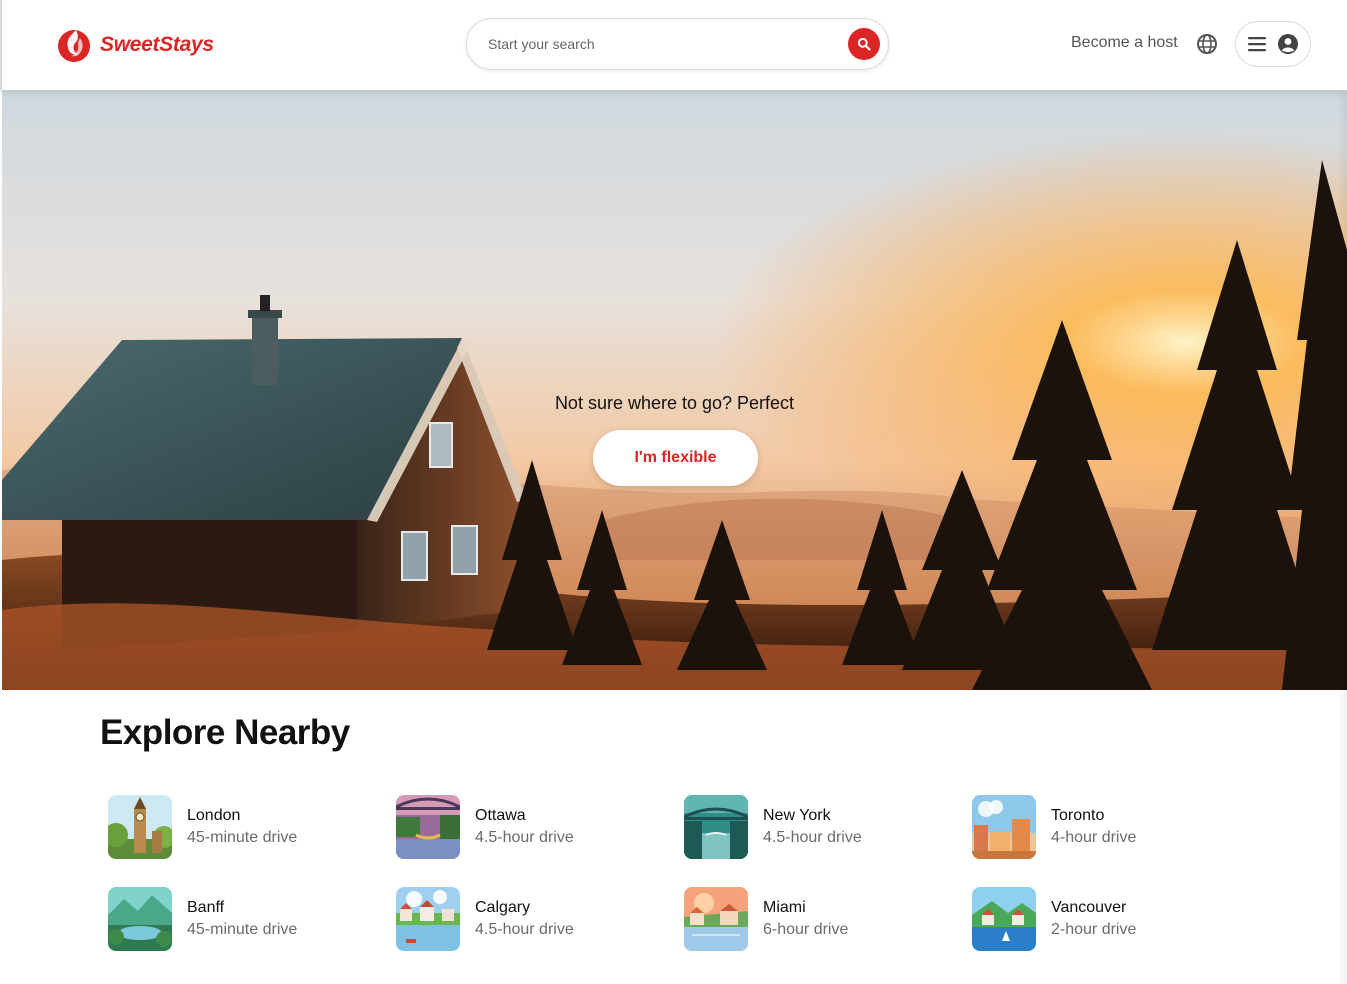 The height and width of the screenshot is (984, 1347). Describe the element at coordinates (716, 919) in the screenshot. I see `miami-thumbnail` at that location.